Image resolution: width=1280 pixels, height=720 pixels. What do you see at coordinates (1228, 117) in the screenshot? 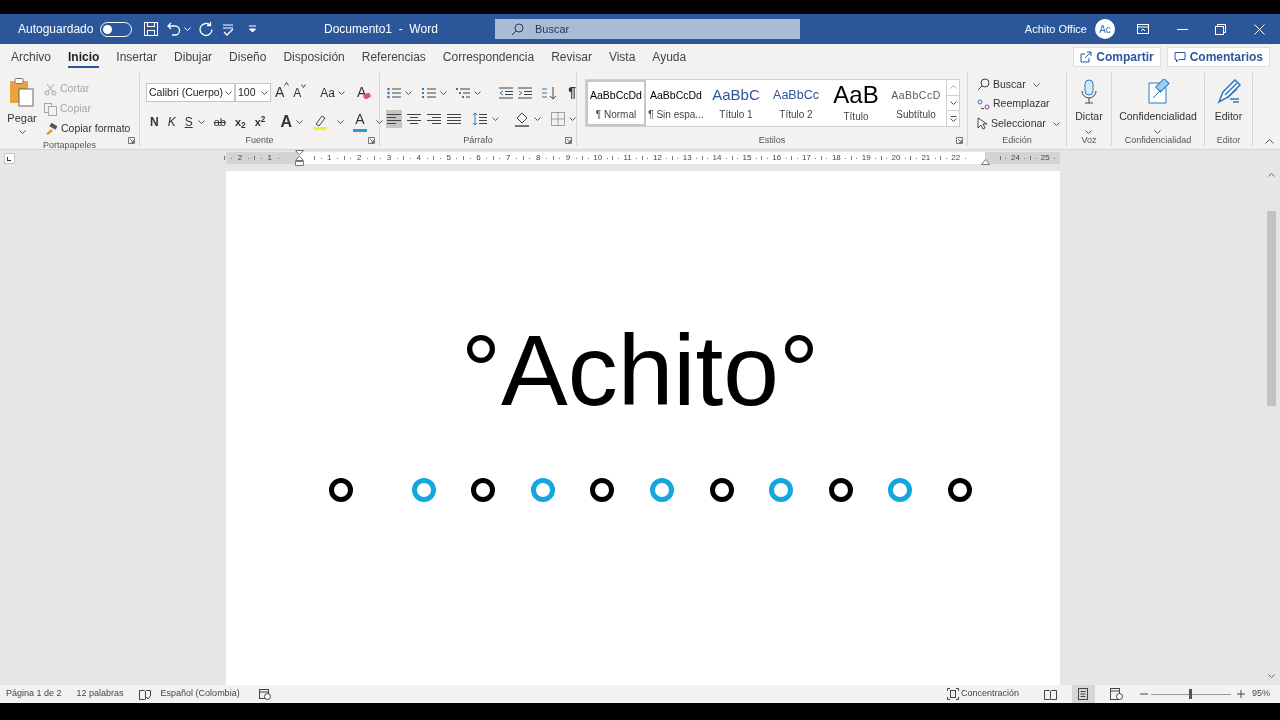
I see `ribbon-button-label: Editor` at bounding box center [1228, 117].